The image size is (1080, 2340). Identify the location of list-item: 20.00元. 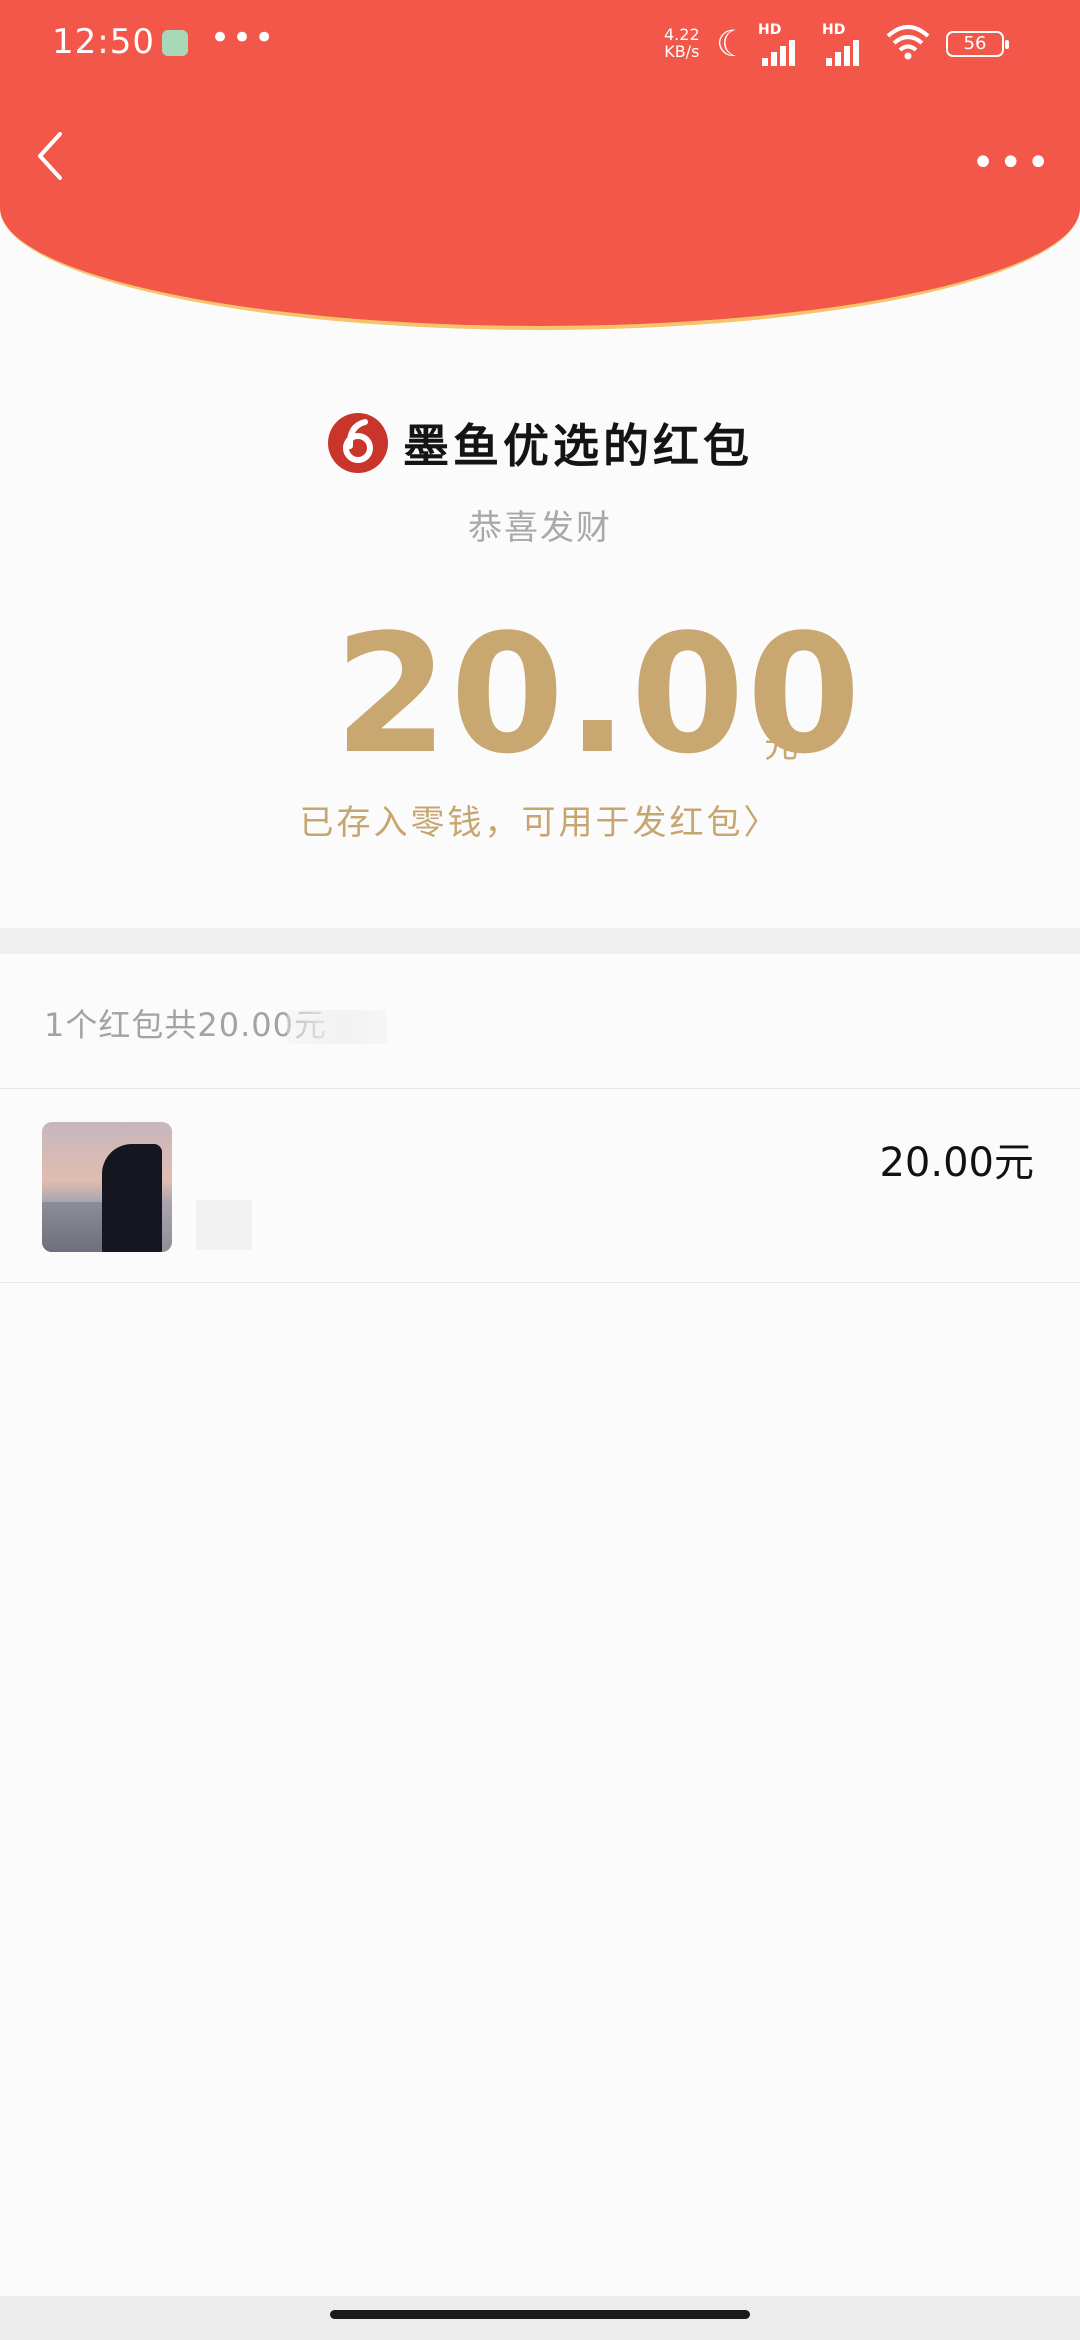
(540, 1186).